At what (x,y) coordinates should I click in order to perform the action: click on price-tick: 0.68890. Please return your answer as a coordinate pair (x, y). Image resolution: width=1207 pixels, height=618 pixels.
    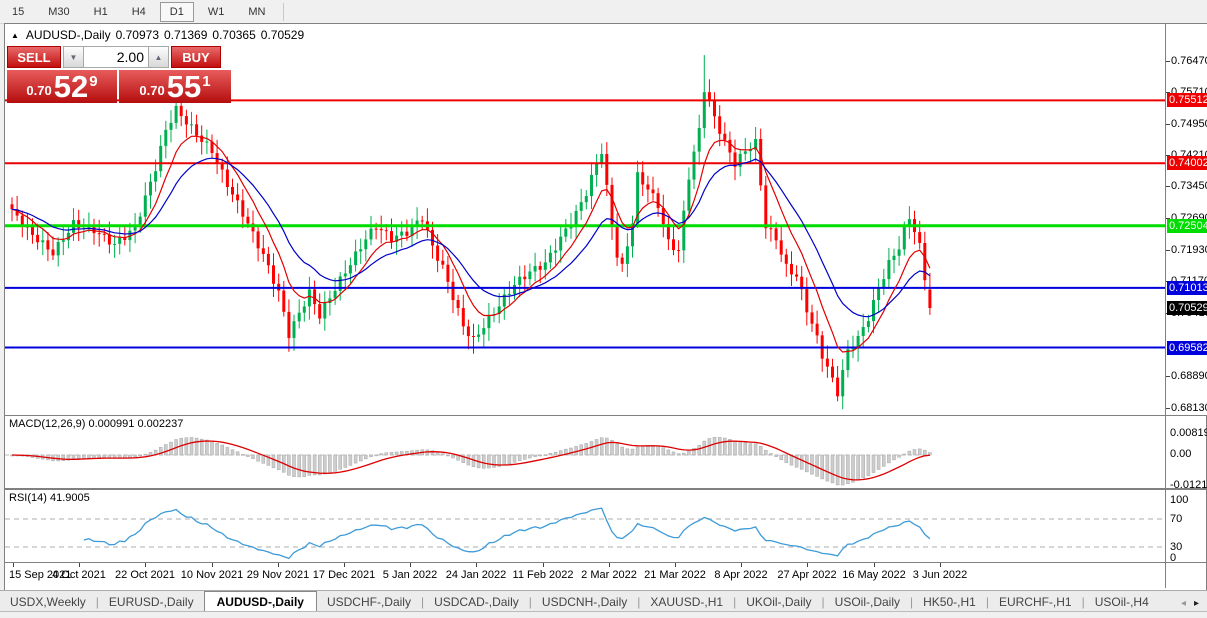
    Looking at the image, I should click on (1186, 376).